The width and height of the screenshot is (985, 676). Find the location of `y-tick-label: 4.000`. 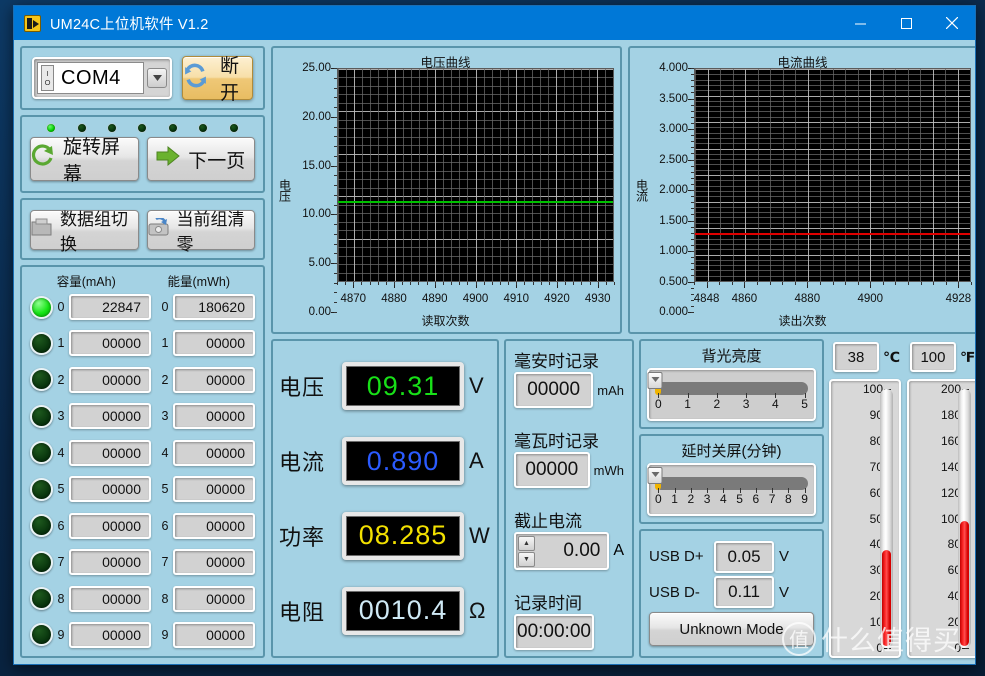

y-tick-label: 4.000 is located at coordinates (673, 68).